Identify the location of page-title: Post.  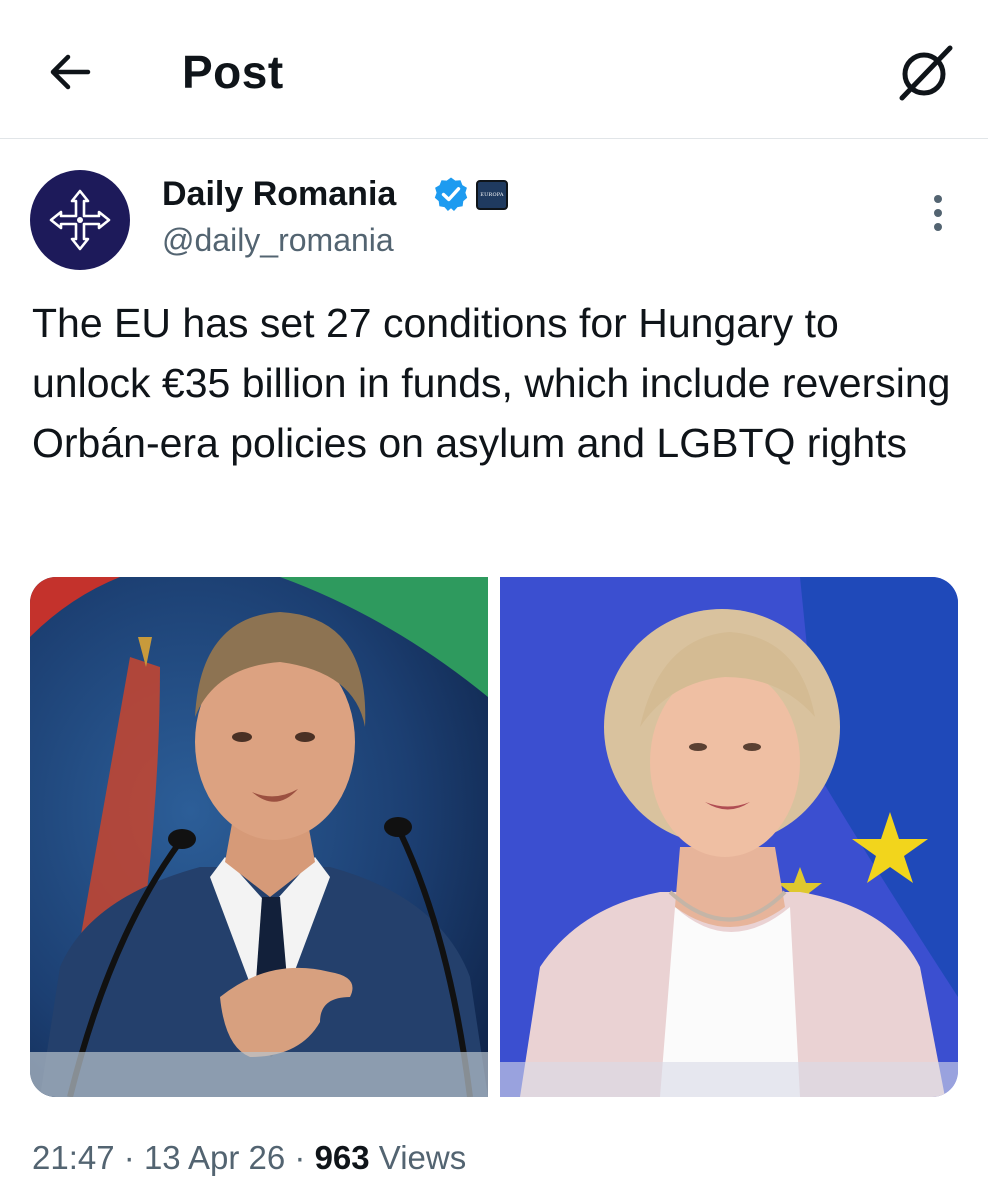
(233, 72).